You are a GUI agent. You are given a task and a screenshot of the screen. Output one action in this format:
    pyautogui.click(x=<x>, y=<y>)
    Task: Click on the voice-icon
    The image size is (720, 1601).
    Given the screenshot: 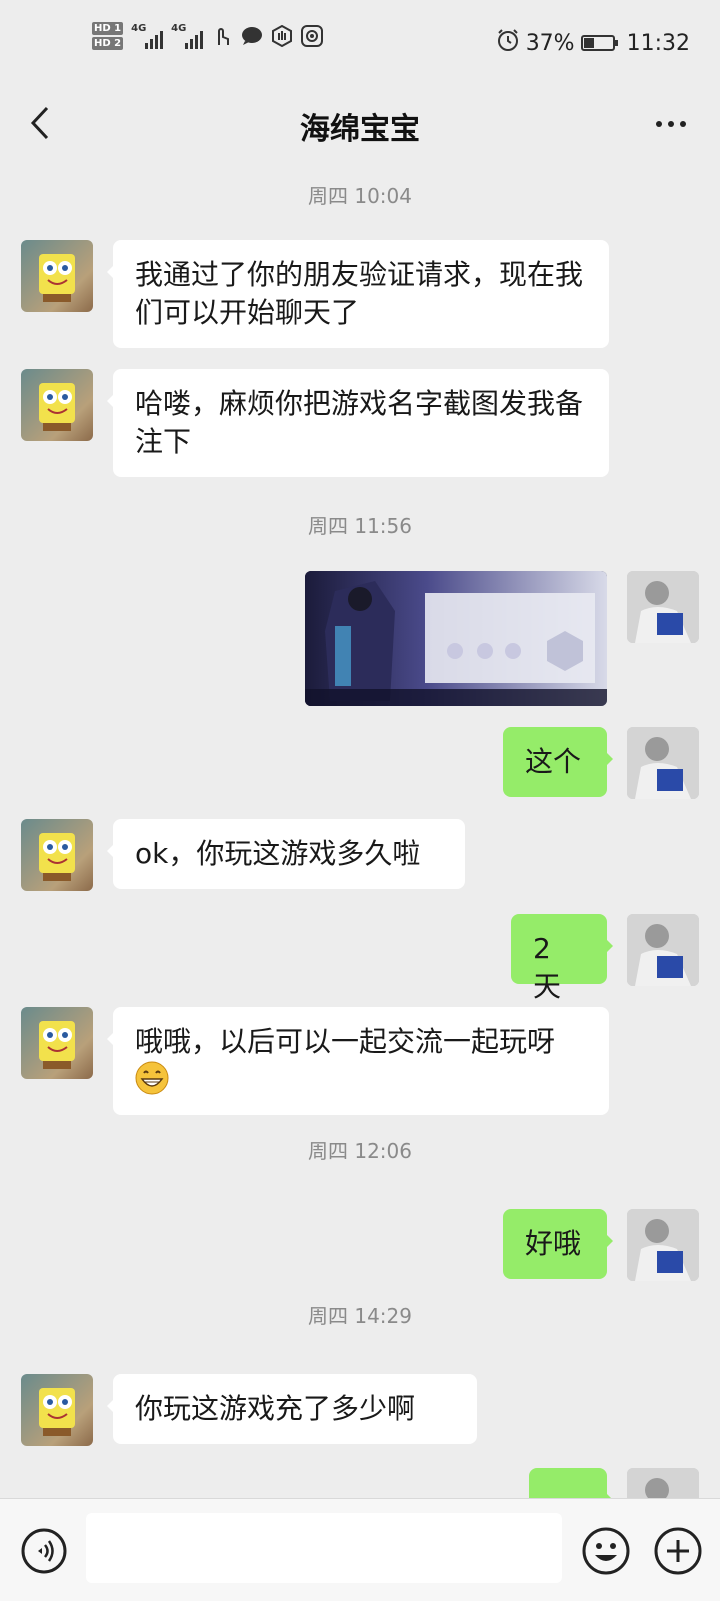 What is the action you would take?
    pyautogui.click(x=44, y=1551)
    